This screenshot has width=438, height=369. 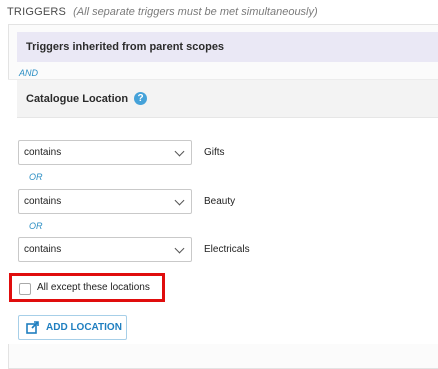 I want to click on all-except-checkbox, so click(x=25, y=289).